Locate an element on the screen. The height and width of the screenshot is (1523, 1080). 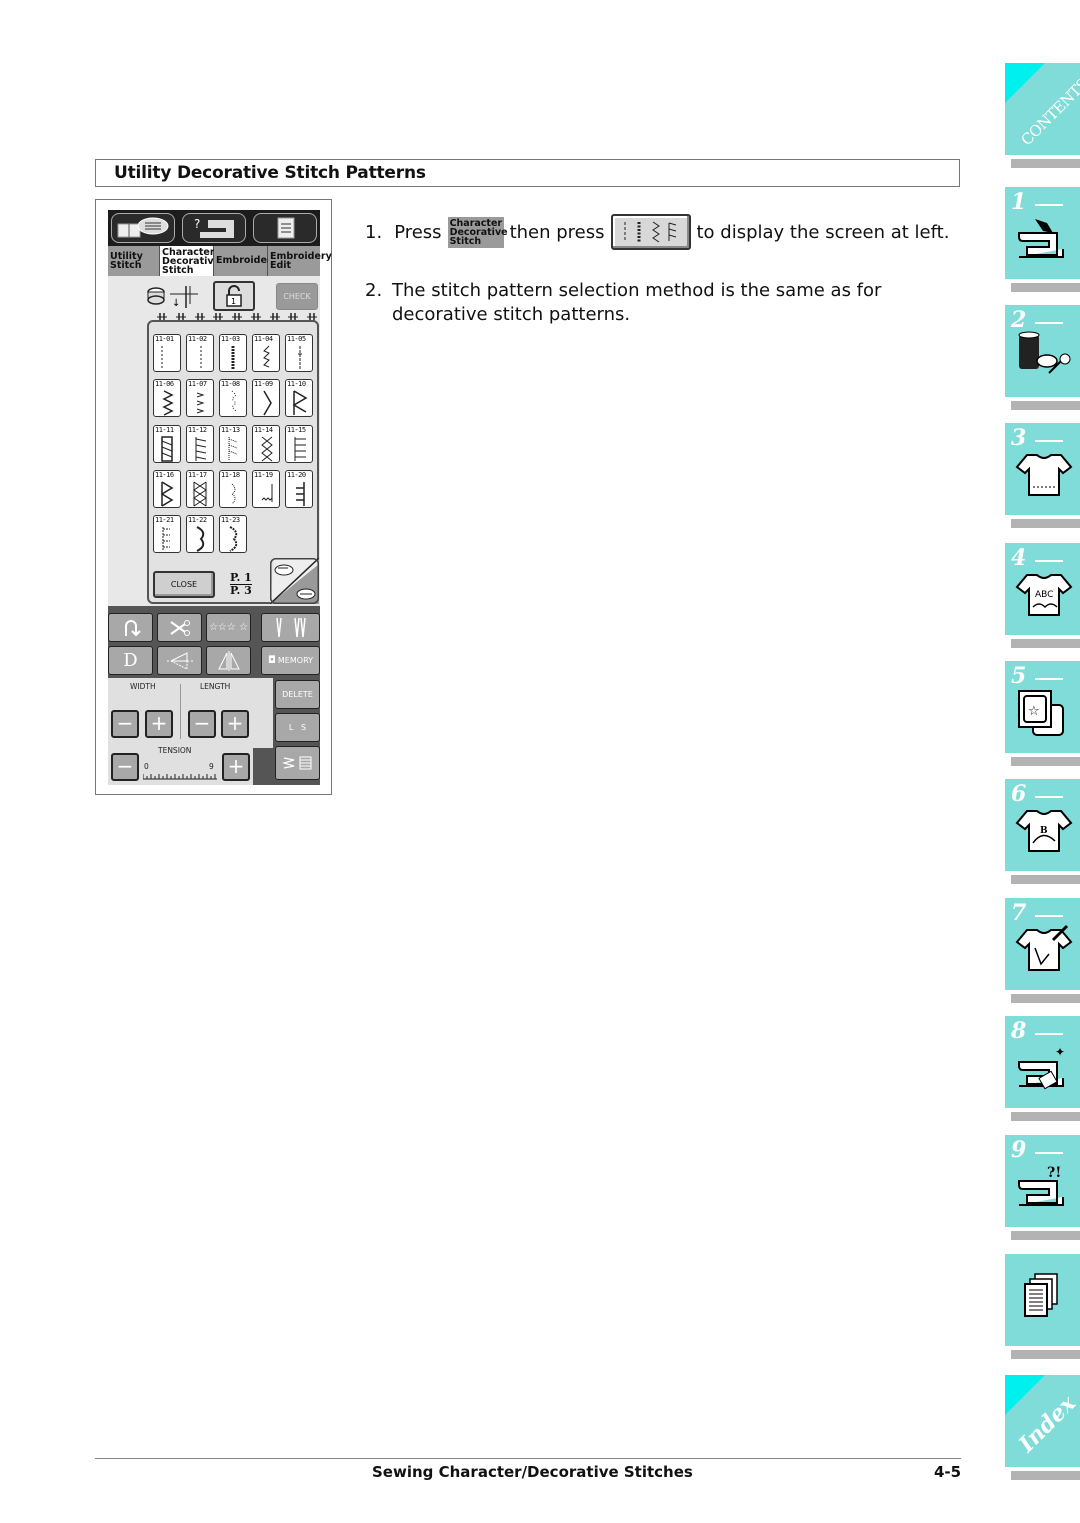
help-machine-icon: ? is located at coordinates (214, 228).